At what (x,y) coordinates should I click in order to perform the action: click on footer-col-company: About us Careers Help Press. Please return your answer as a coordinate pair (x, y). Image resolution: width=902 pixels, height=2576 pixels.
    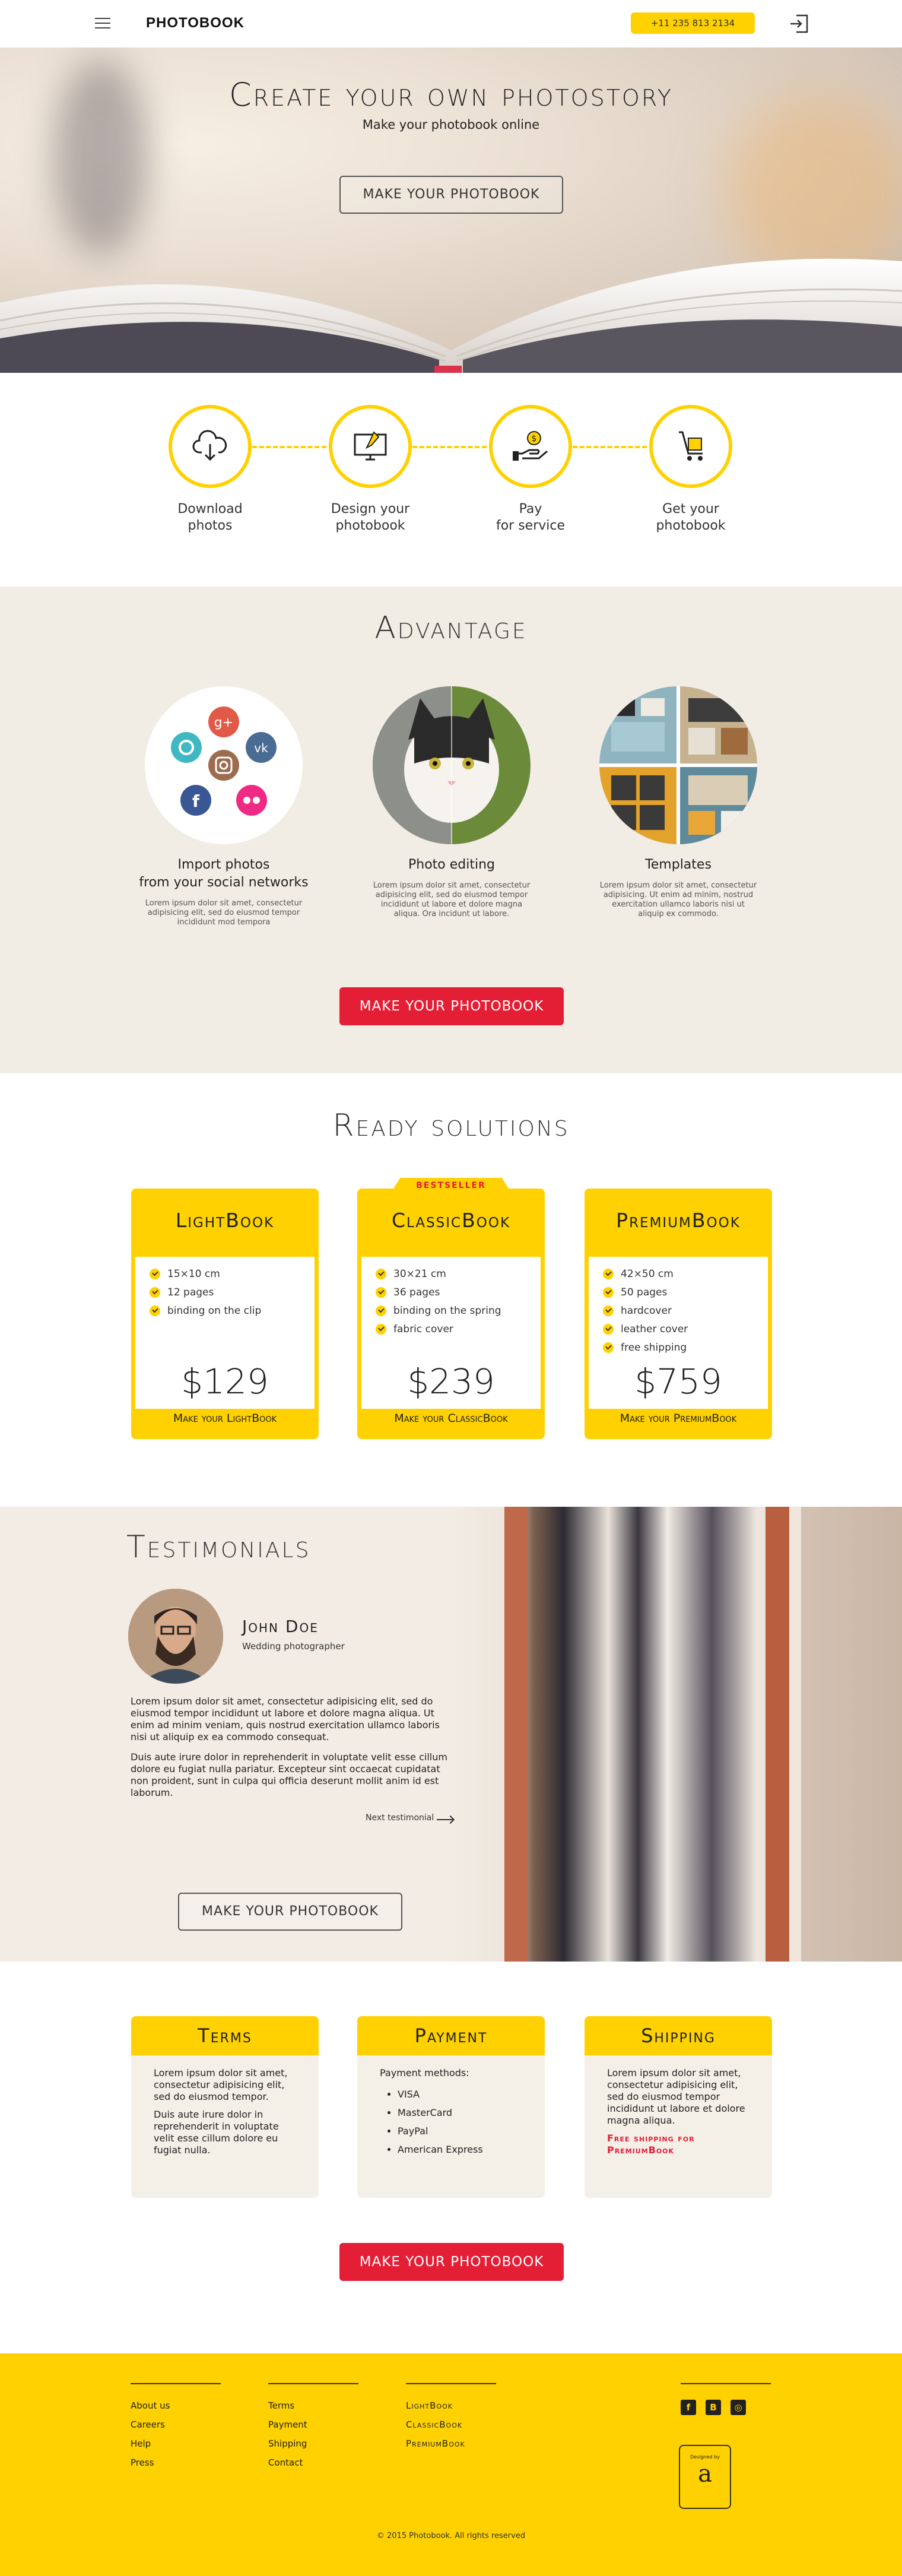
    Looking at the image, I should click on (176, 2427).